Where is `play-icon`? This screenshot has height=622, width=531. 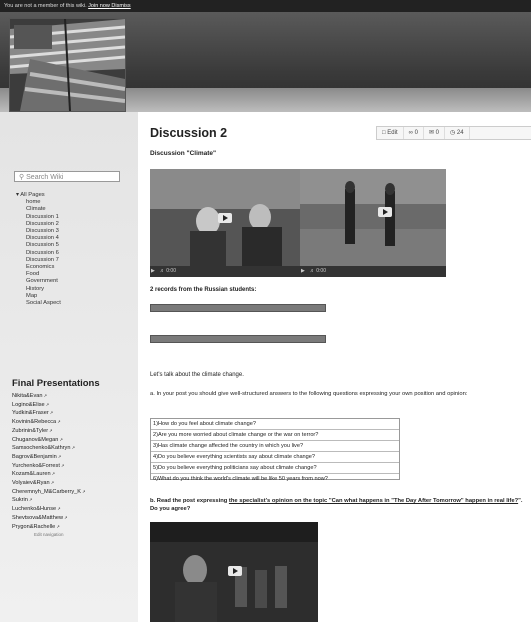 play-icon is located at coordinates (225, 218).